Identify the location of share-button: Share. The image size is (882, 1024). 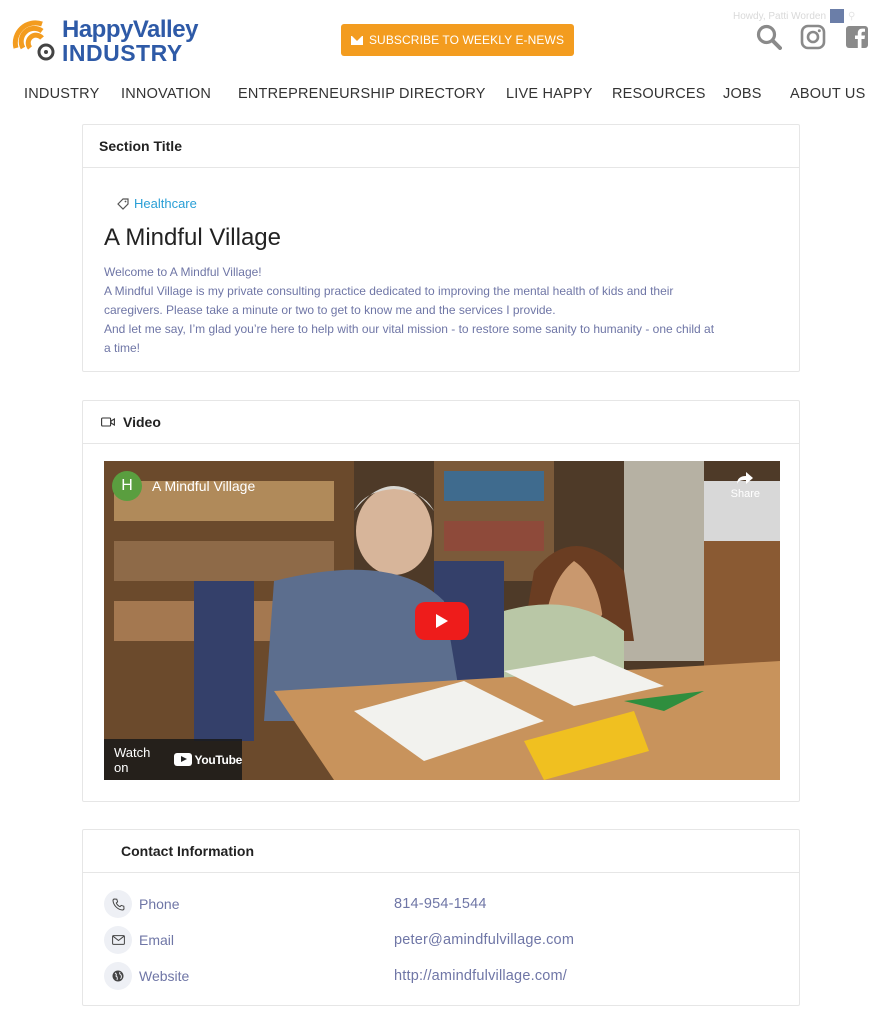
(745, 485).